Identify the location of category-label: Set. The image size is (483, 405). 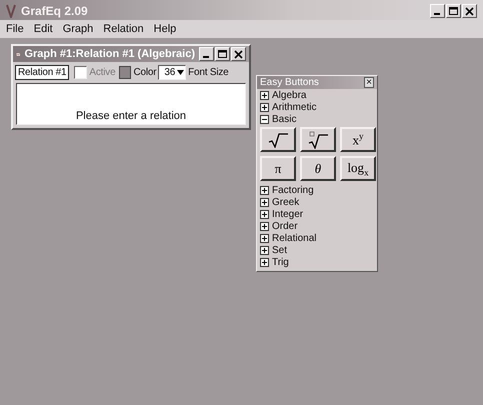
(280, 250).